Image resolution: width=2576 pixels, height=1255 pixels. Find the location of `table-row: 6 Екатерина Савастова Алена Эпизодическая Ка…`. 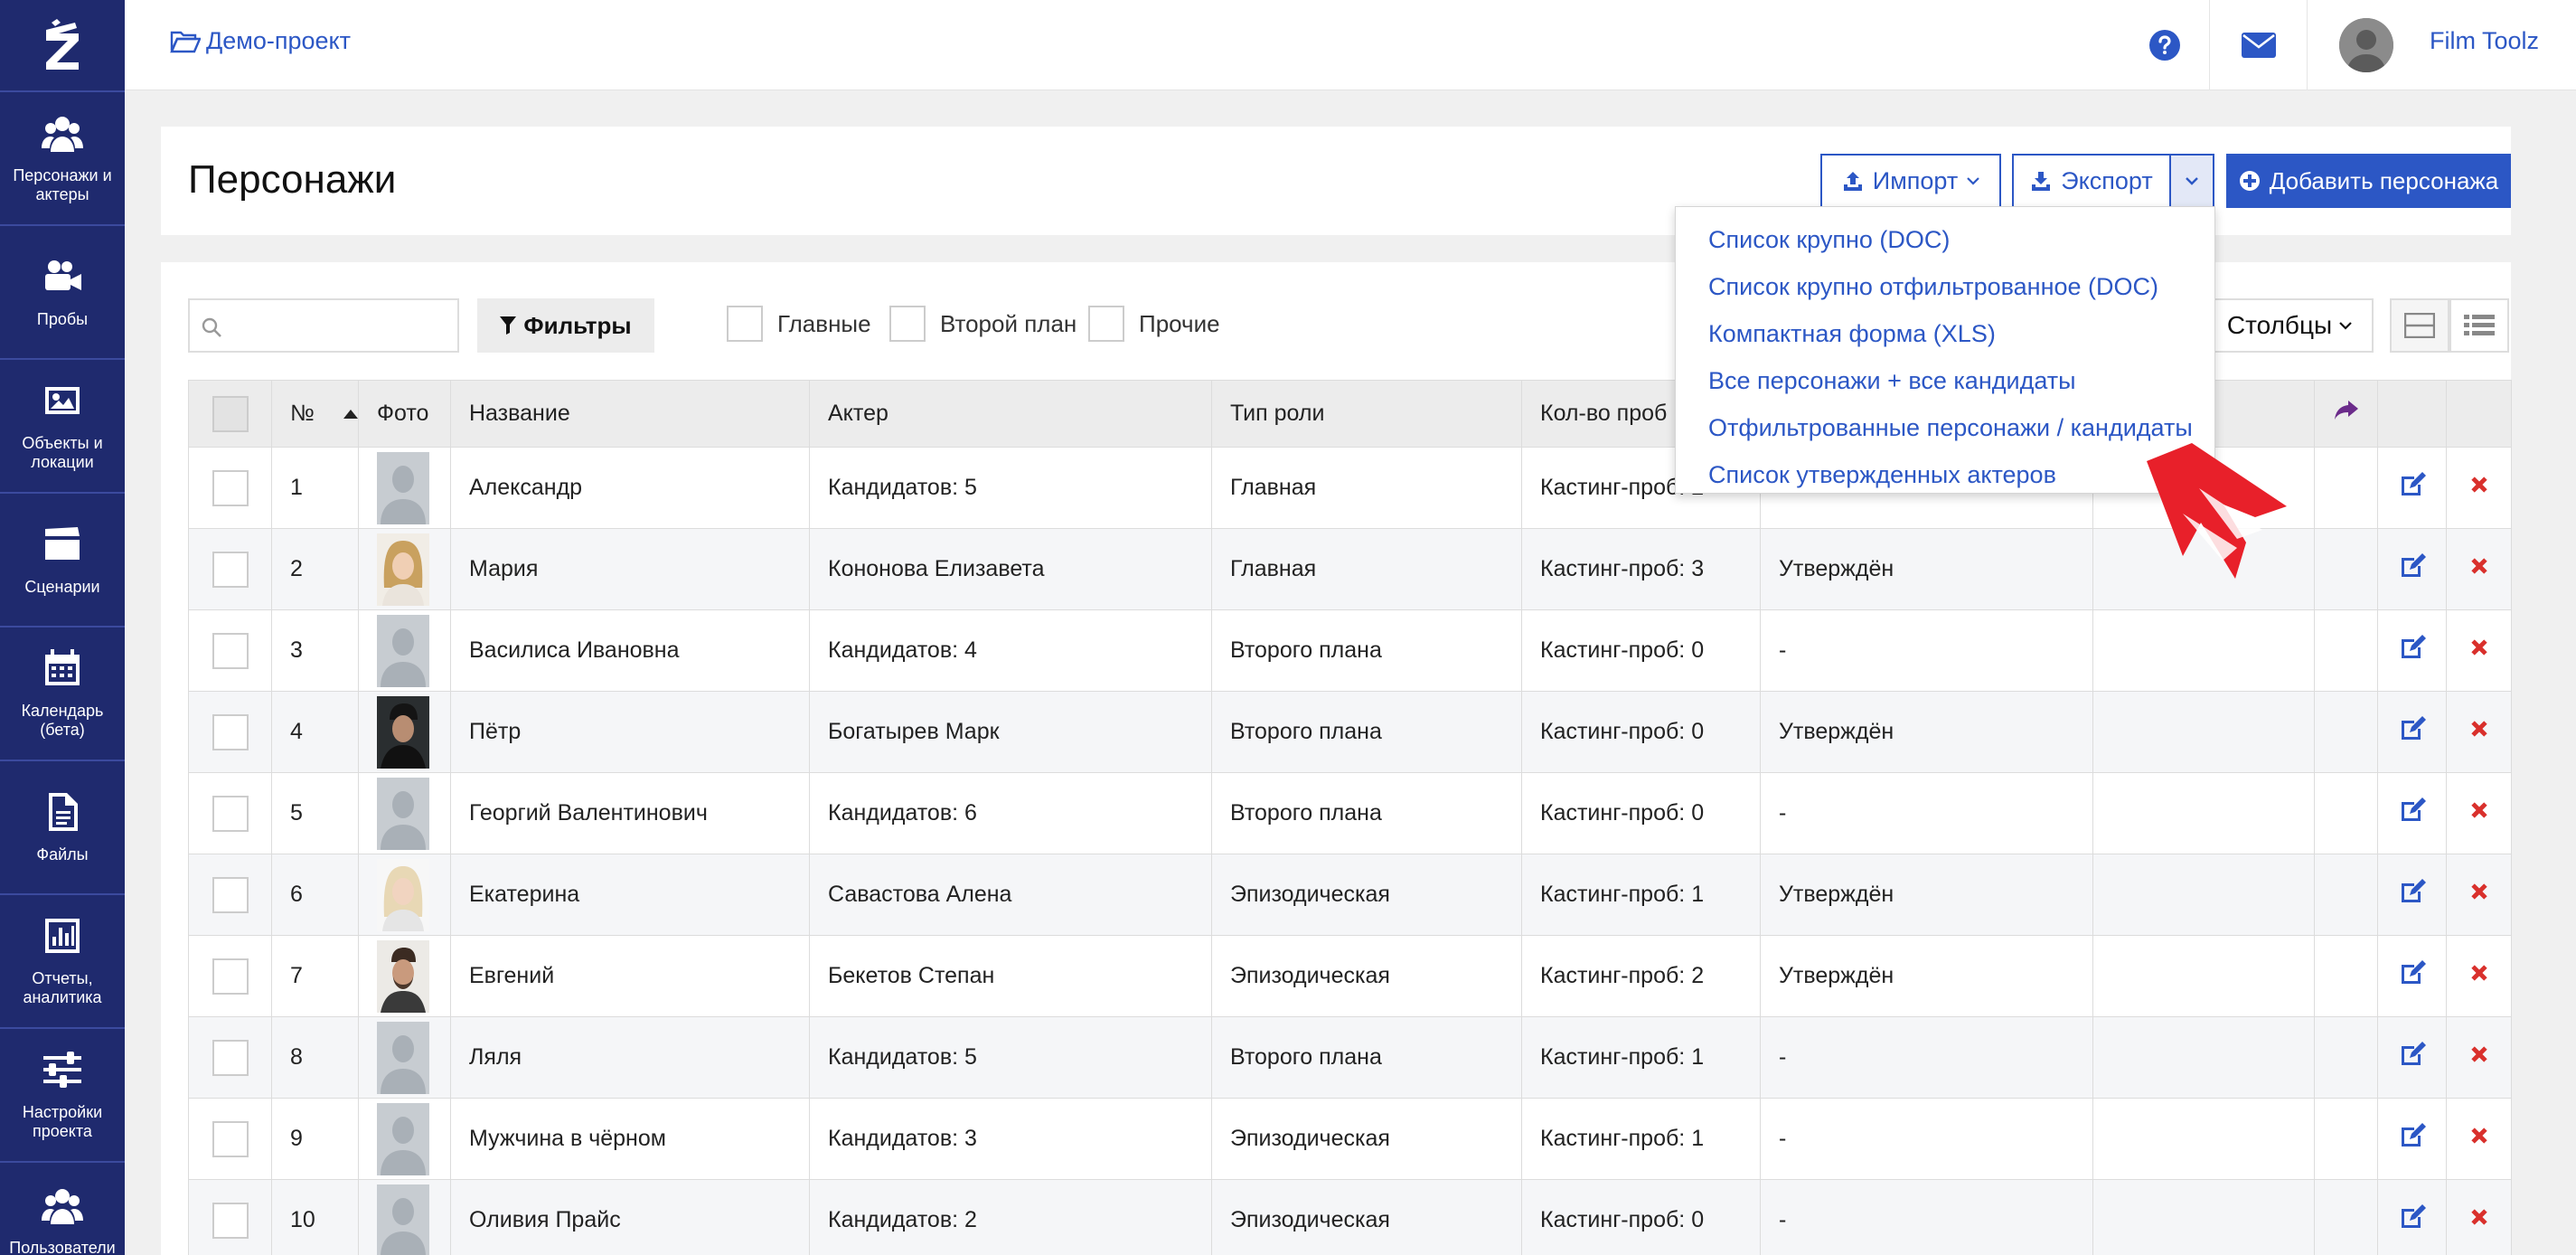

table-row: 6 Екатерина Савастова Алена Эпизодическая Ка… is located at coordinates (1350, 895).